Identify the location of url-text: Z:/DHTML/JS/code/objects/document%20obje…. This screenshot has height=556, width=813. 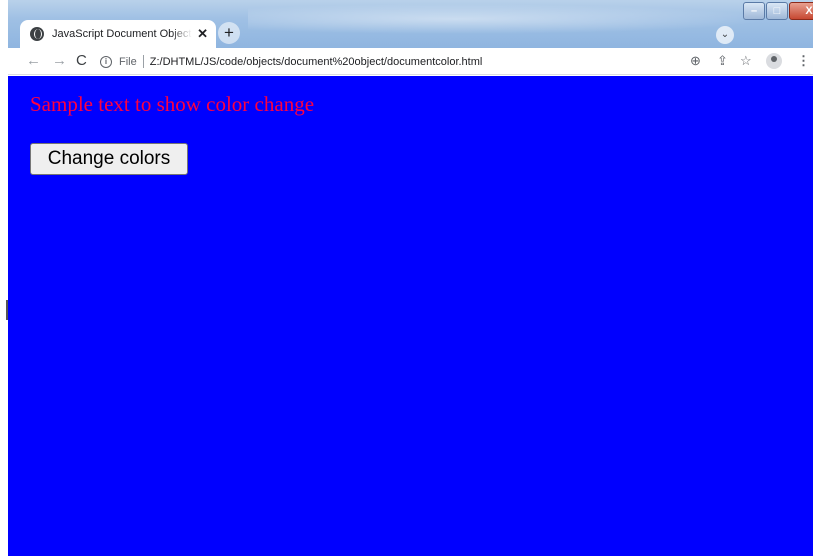
(316, 62).